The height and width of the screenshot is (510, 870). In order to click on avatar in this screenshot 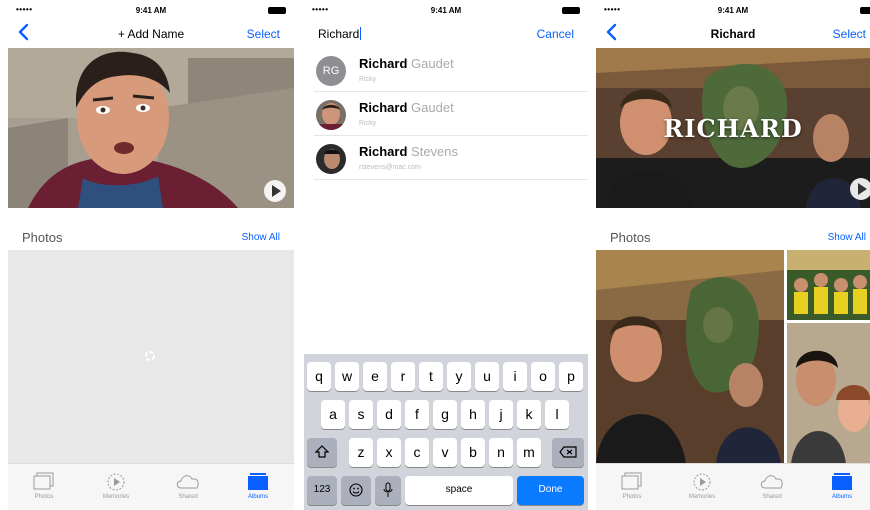, I will do `click(331, 159)`.